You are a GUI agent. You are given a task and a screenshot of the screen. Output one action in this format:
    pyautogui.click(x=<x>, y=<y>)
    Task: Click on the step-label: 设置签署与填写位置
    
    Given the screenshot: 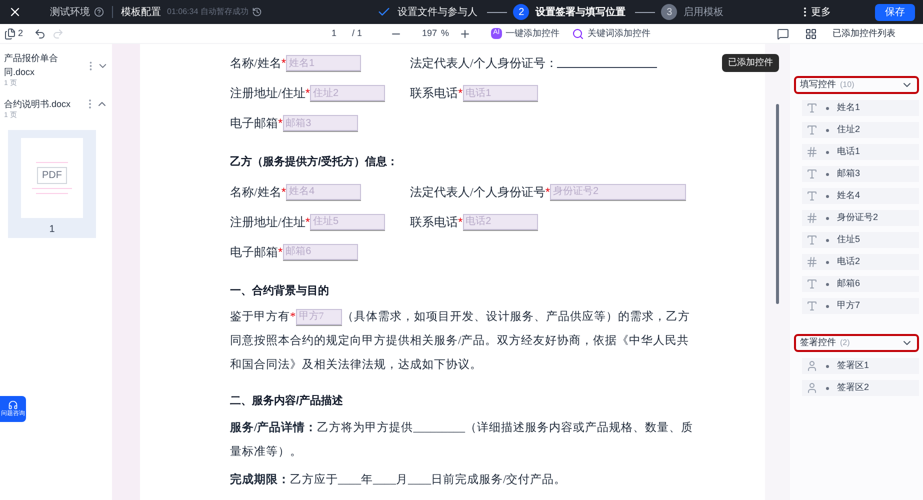 What is the action you would take?
    pyautogui.click(x=580, y=12)
    